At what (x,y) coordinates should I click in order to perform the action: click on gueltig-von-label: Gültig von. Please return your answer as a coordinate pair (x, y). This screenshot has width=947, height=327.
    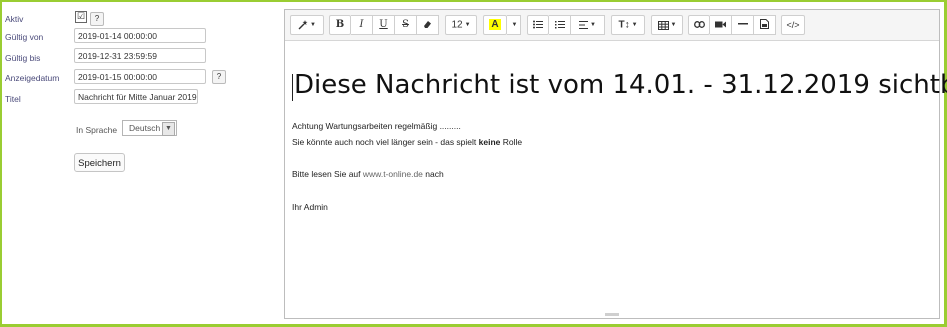
    Looking at the image, I should click on (24, 37).